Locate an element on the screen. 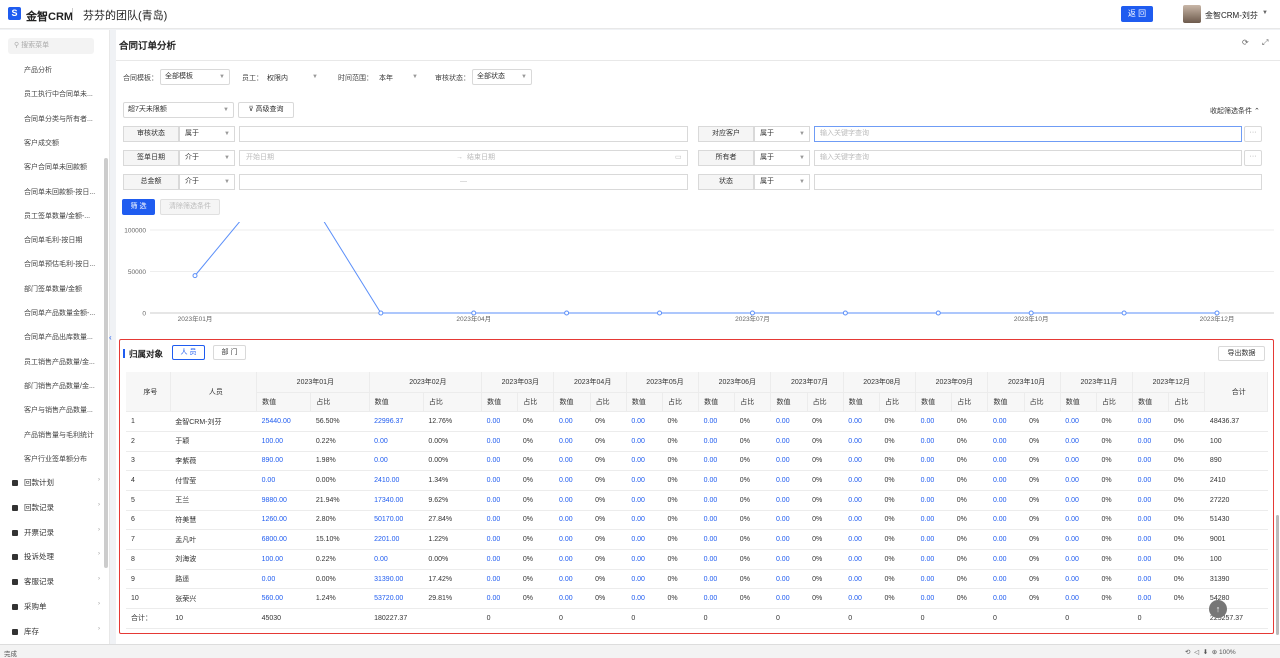 The width and height of the screenshot is (1280, 658). audit-status-value-input is located at coordinates (463, 134).